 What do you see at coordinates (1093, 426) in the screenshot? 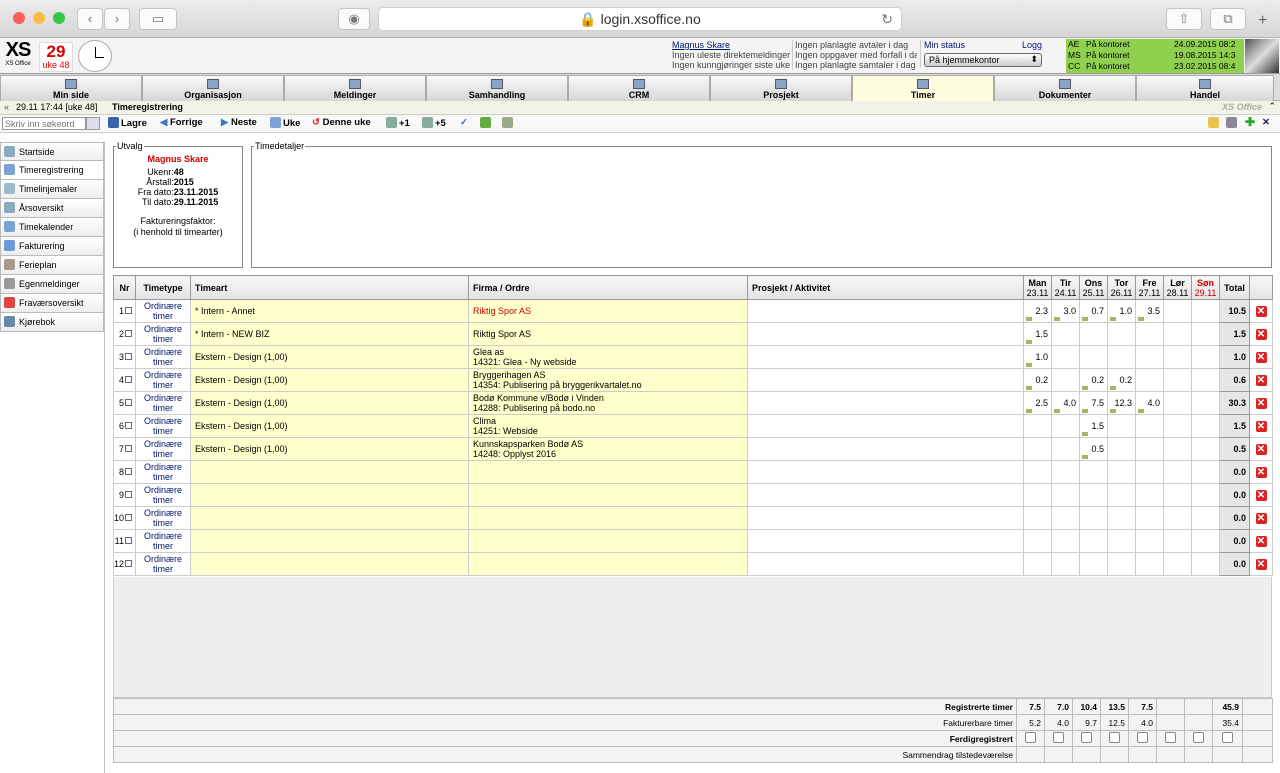
I see `day-cell: 1.5` at bounding box center [1093, 426].